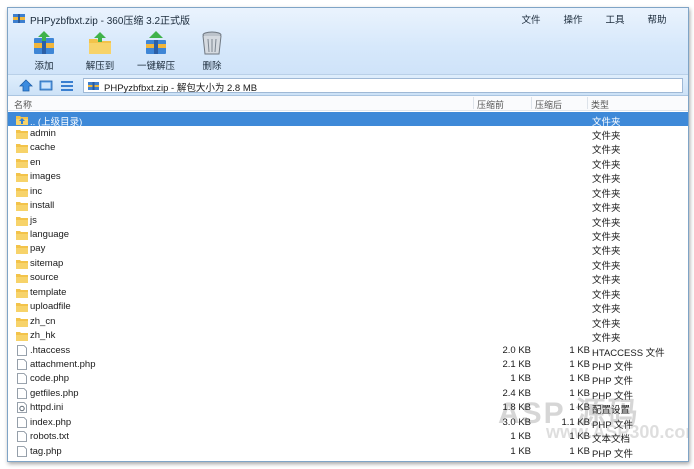 Image resolution: width=694 pixels, height=469 pixels. Describe the element at coordinates (615, 19) in the screenshot. I see `menu-tools: 工具` at that location.